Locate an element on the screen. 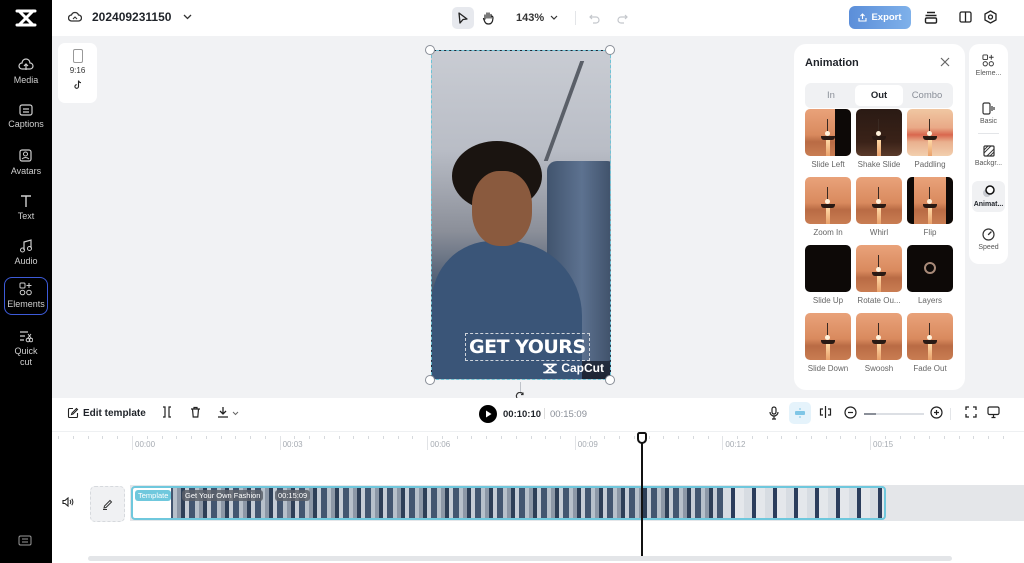 This screenshot has width=1024, height=563. tab-combo: Combo is located at coordinates (927, 95).